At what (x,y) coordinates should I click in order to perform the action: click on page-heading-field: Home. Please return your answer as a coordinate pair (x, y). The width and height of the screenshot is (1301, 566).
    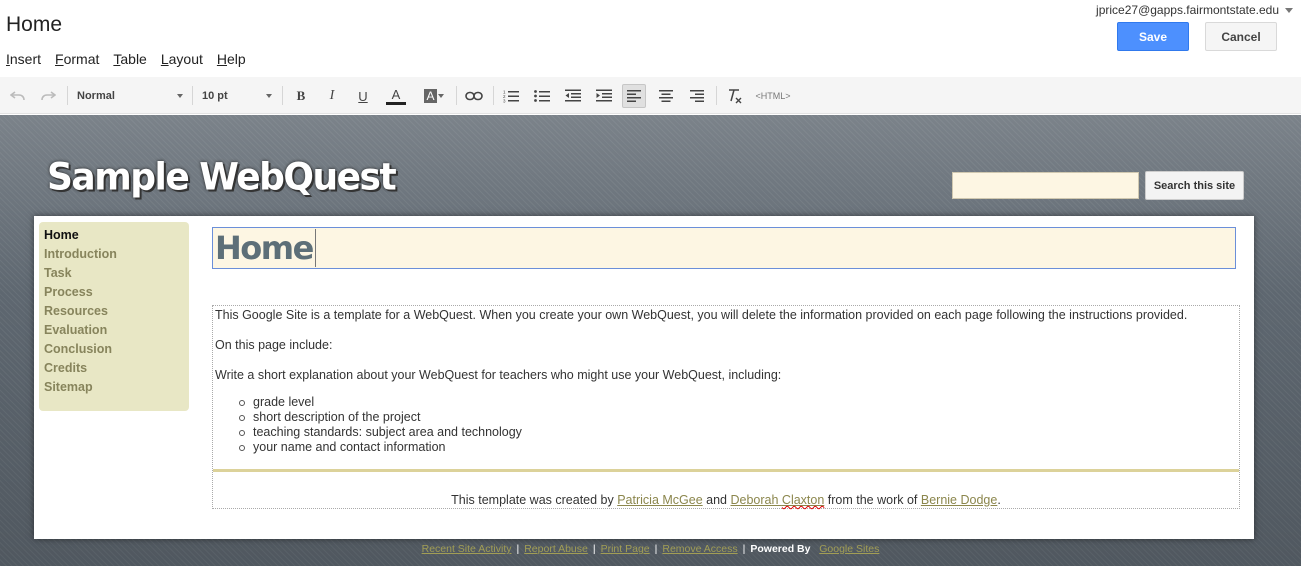
    Looking at the image, I should click on (724, 248).